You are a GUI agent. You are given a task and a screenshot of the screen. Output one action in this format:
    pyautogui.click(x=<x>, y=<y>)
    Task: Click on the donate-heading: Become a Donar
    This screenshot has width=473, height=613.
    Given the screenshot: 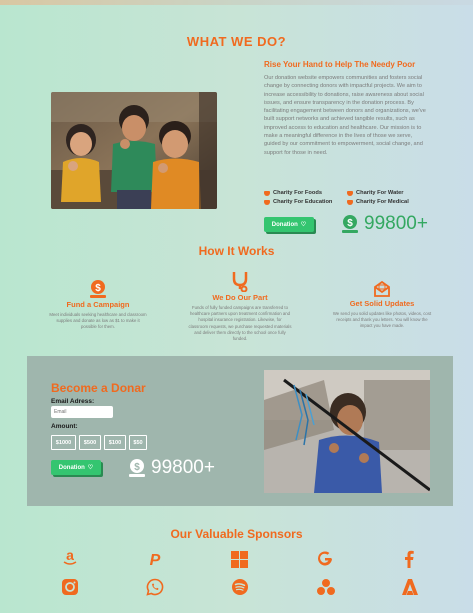 What is the action you would take?
    pyautogui.click(x=98, y=388)
    